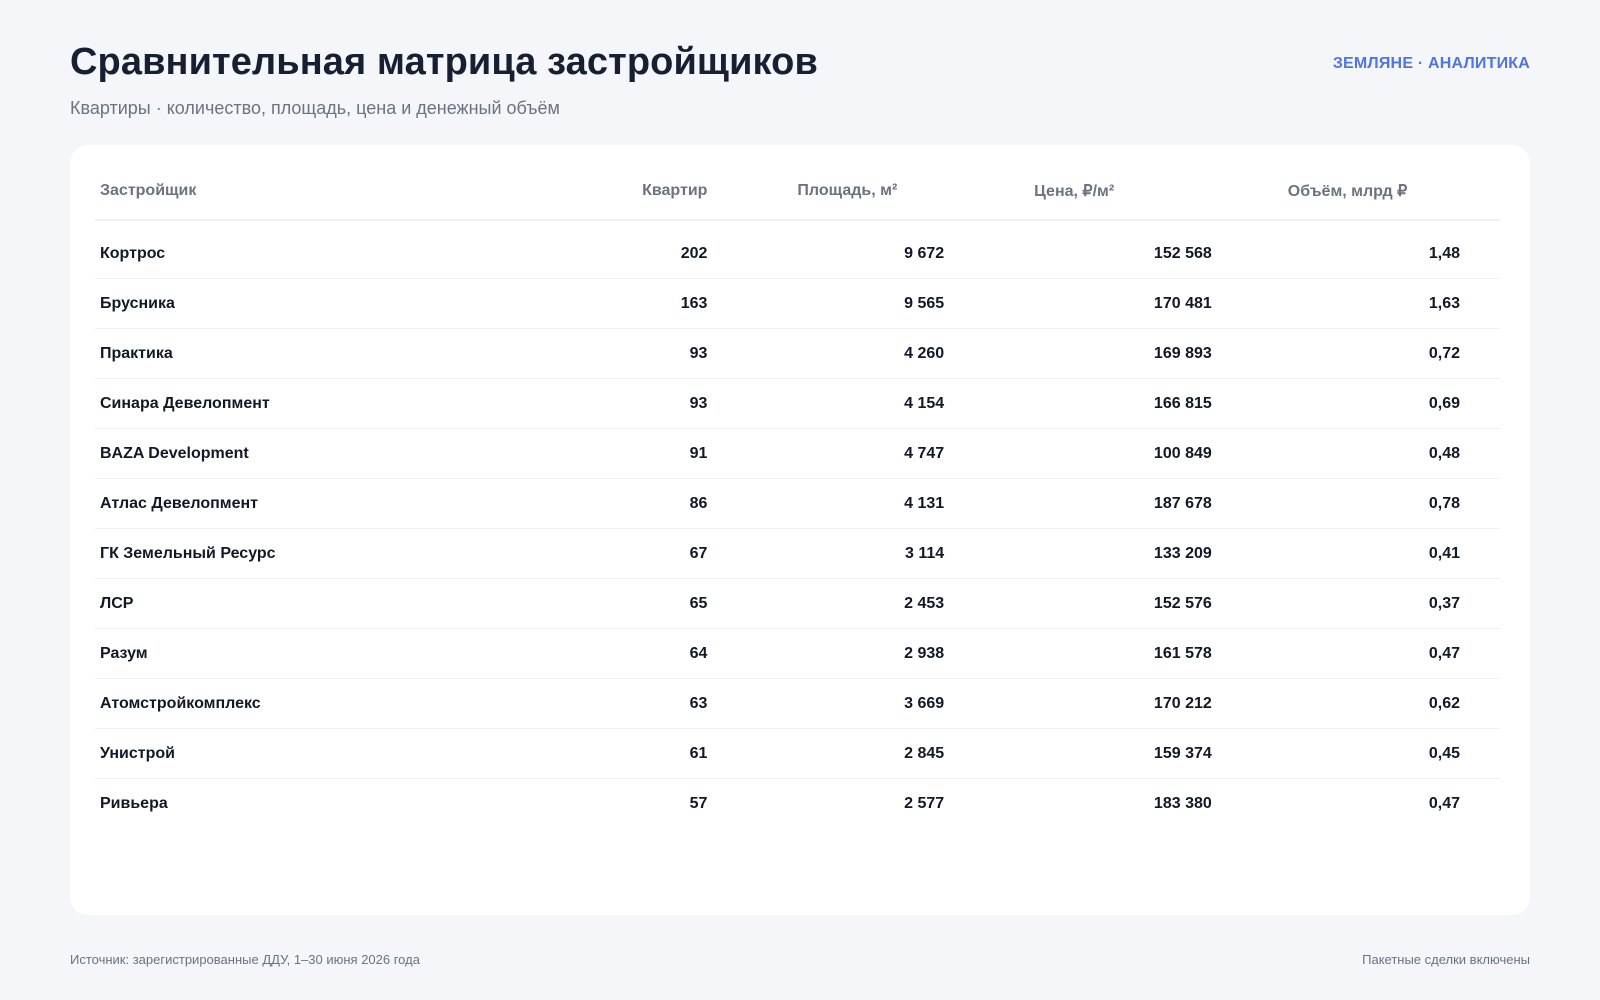  Describe the element at coordinates (1078, 254) in the screenshot. I see `cell-price: 152 568` at that location.